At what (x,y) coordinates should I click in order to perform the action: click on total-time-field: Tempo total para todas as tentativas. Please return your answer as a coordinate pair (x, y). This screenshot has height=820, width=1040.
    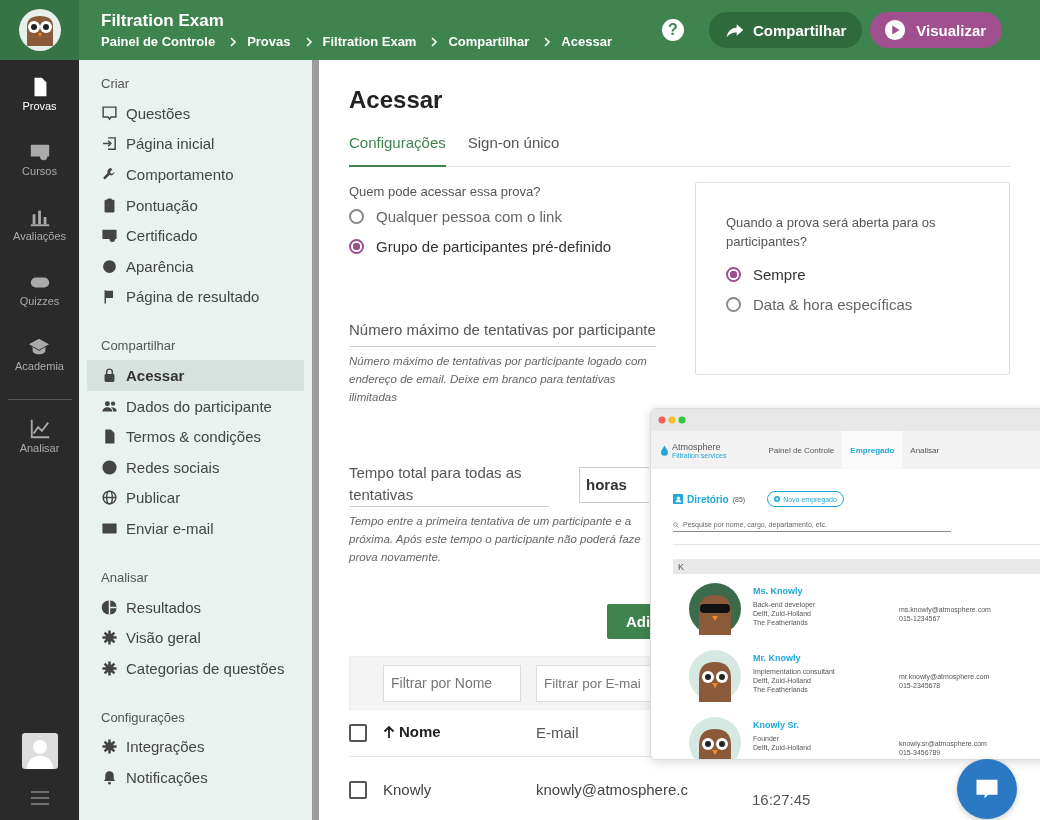
    Looking at the image, I should click on (449, 484).